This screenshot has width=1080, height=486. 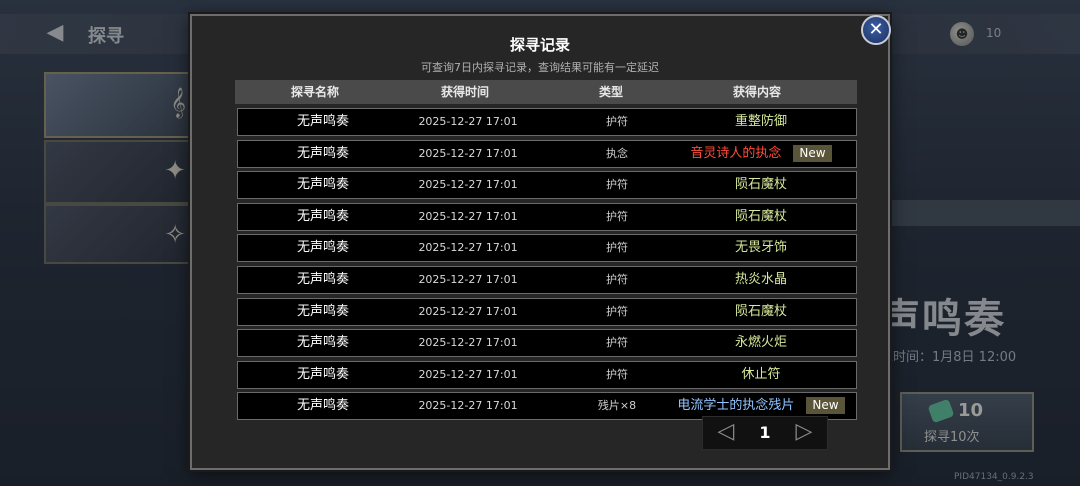 What do you see at coordinates (547, 248) in the screenshot?
I see `table-row: 无声鸣奏 2025-12-27 17:01 护符 无畏牙饰` at bounding box center [547, 248].